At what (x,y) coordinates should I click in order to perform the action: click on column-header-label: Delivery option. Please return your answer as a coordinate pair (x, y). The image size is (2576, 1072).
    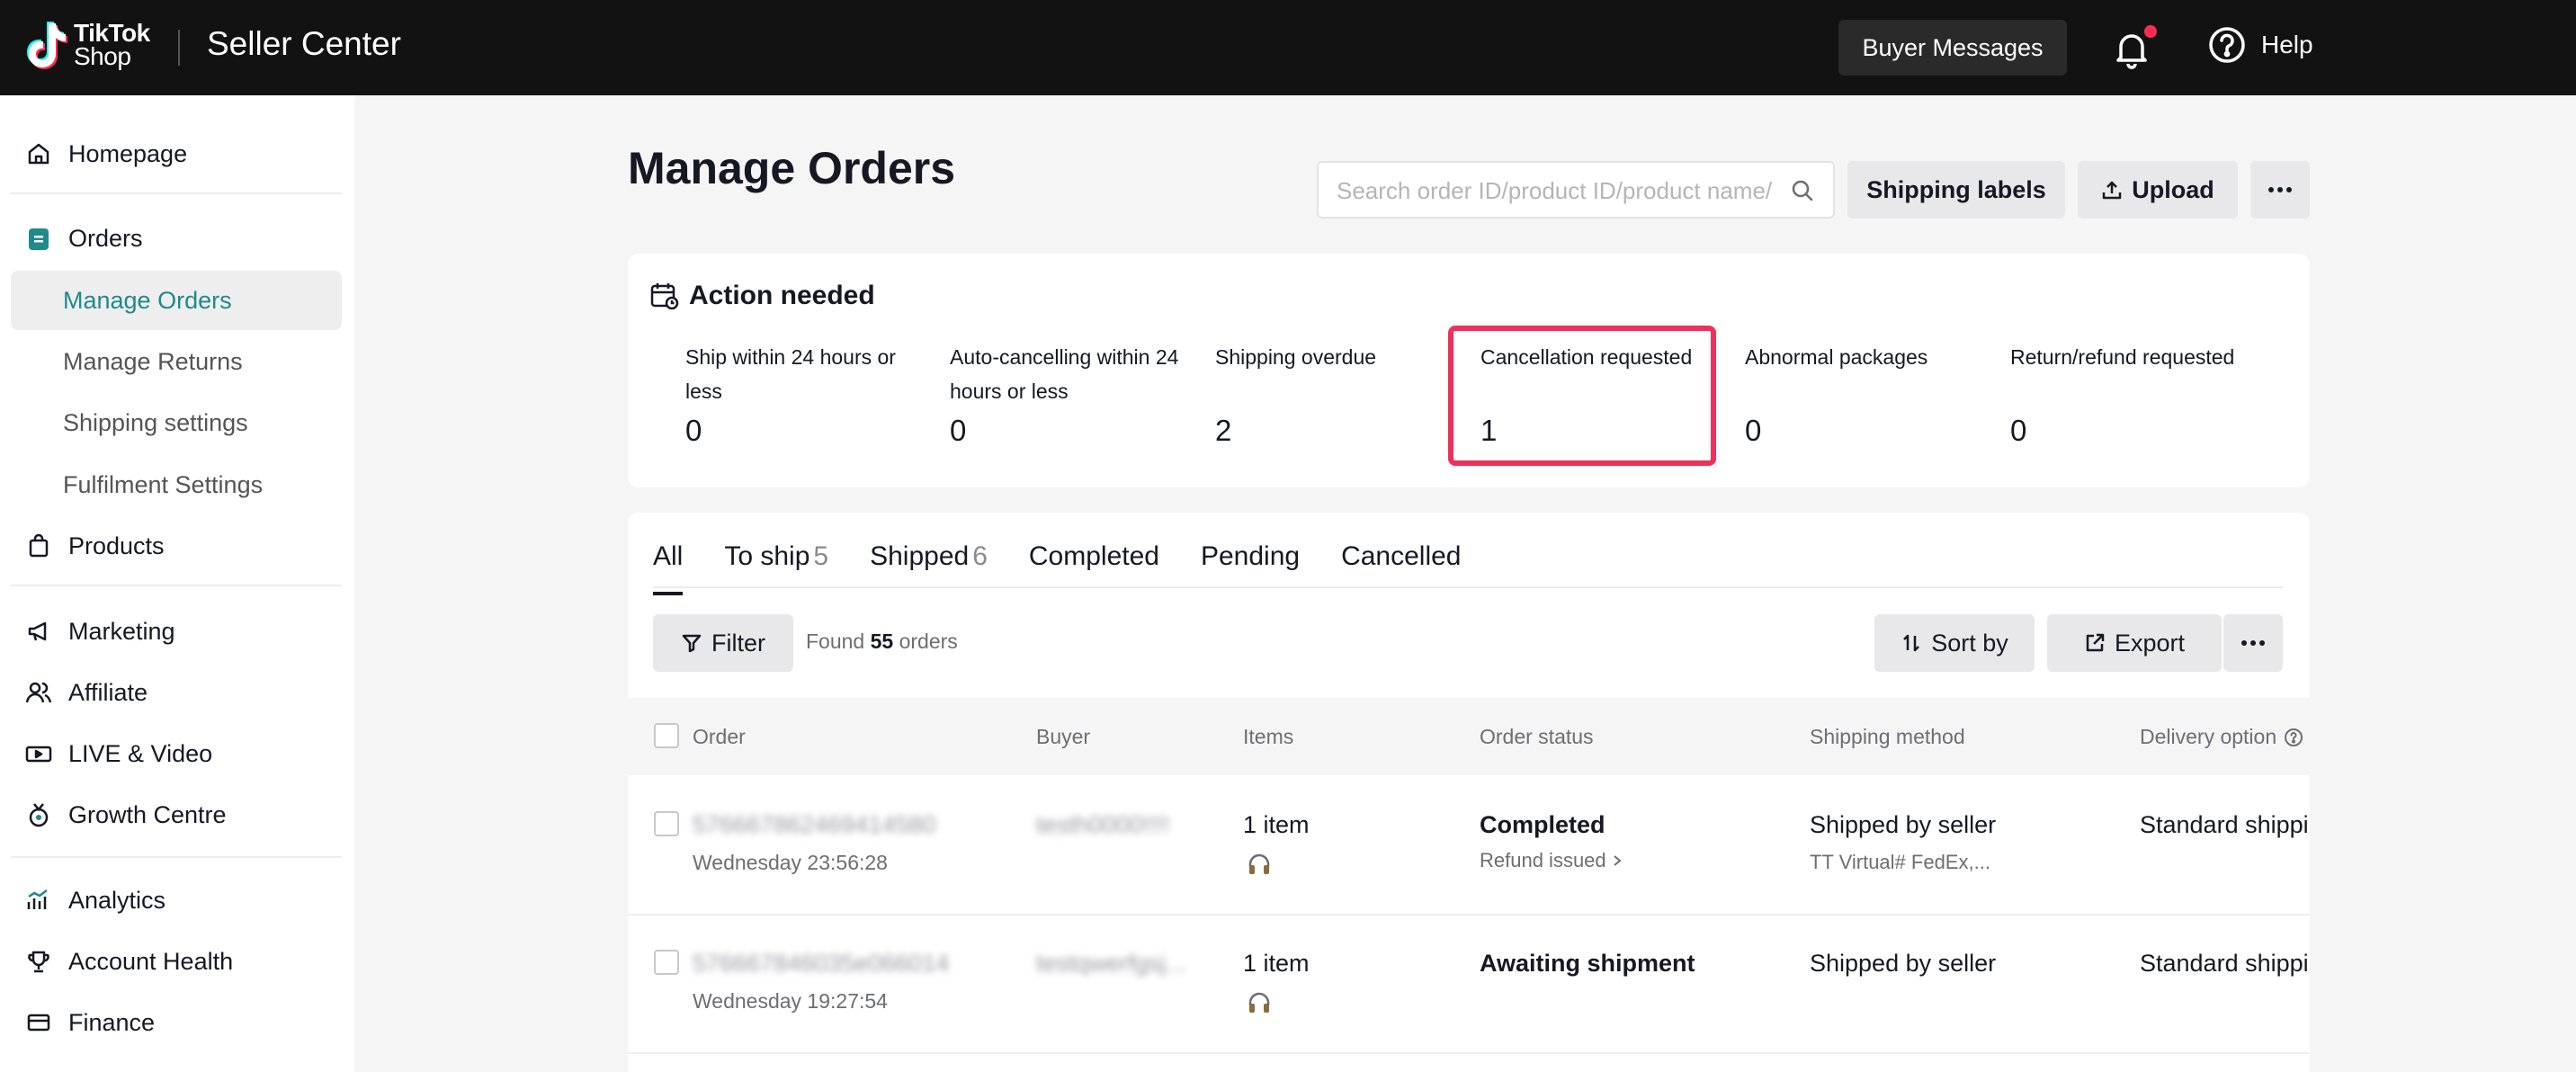
    Looking at the image, I should click on (2208, 736).